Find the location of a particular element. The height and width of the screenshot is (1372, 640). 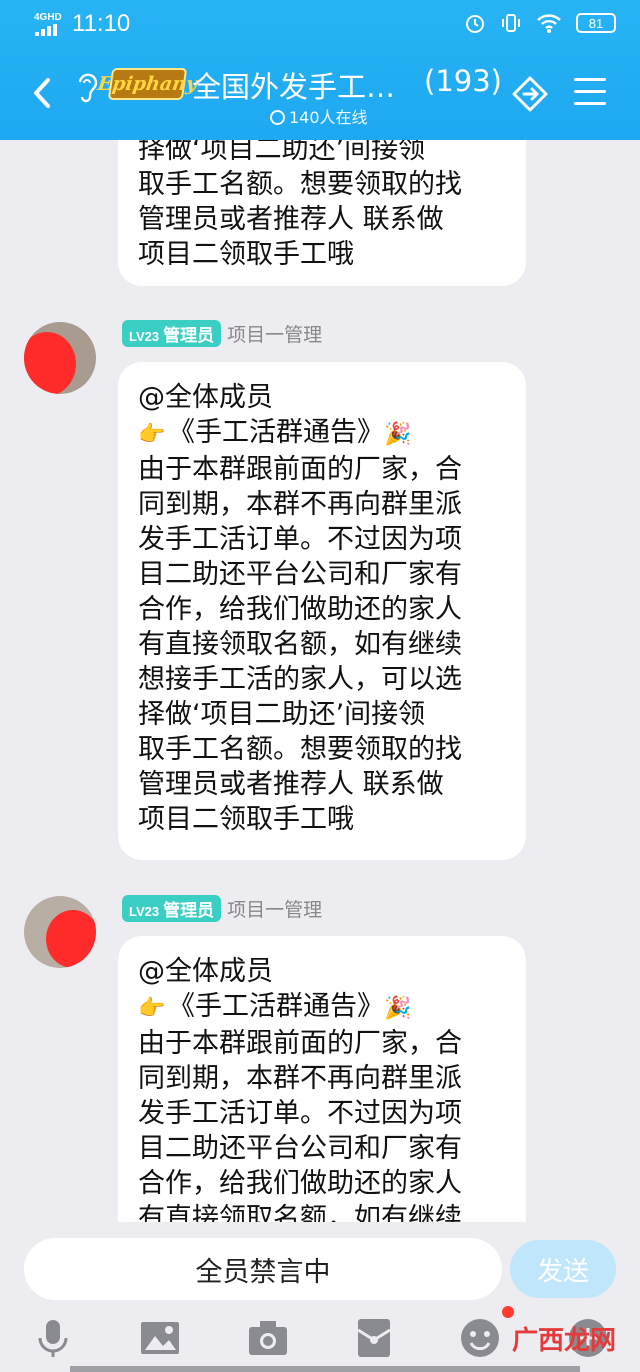

image-icon is located at coordinates (160, 1338).